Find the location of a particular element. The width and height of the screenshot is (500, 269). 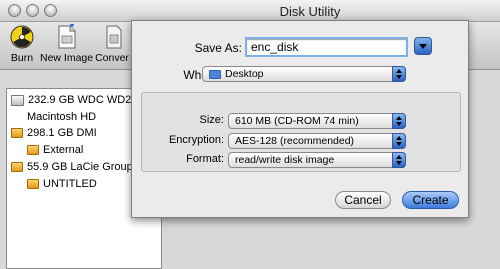

volume-item-external: External is located at coordinates (55, 150).